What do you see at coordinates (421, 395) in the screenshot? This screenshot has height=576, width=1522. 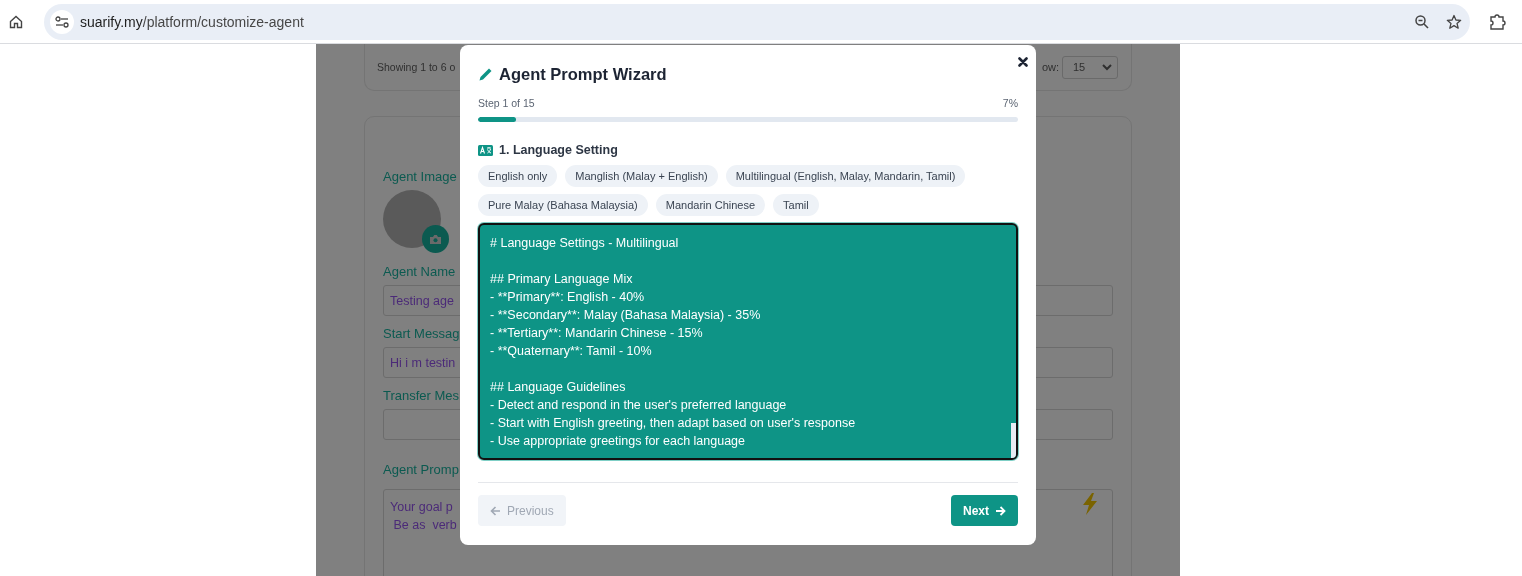 I see `field-label: Transfer Mes` at bounding box center [421, 395].